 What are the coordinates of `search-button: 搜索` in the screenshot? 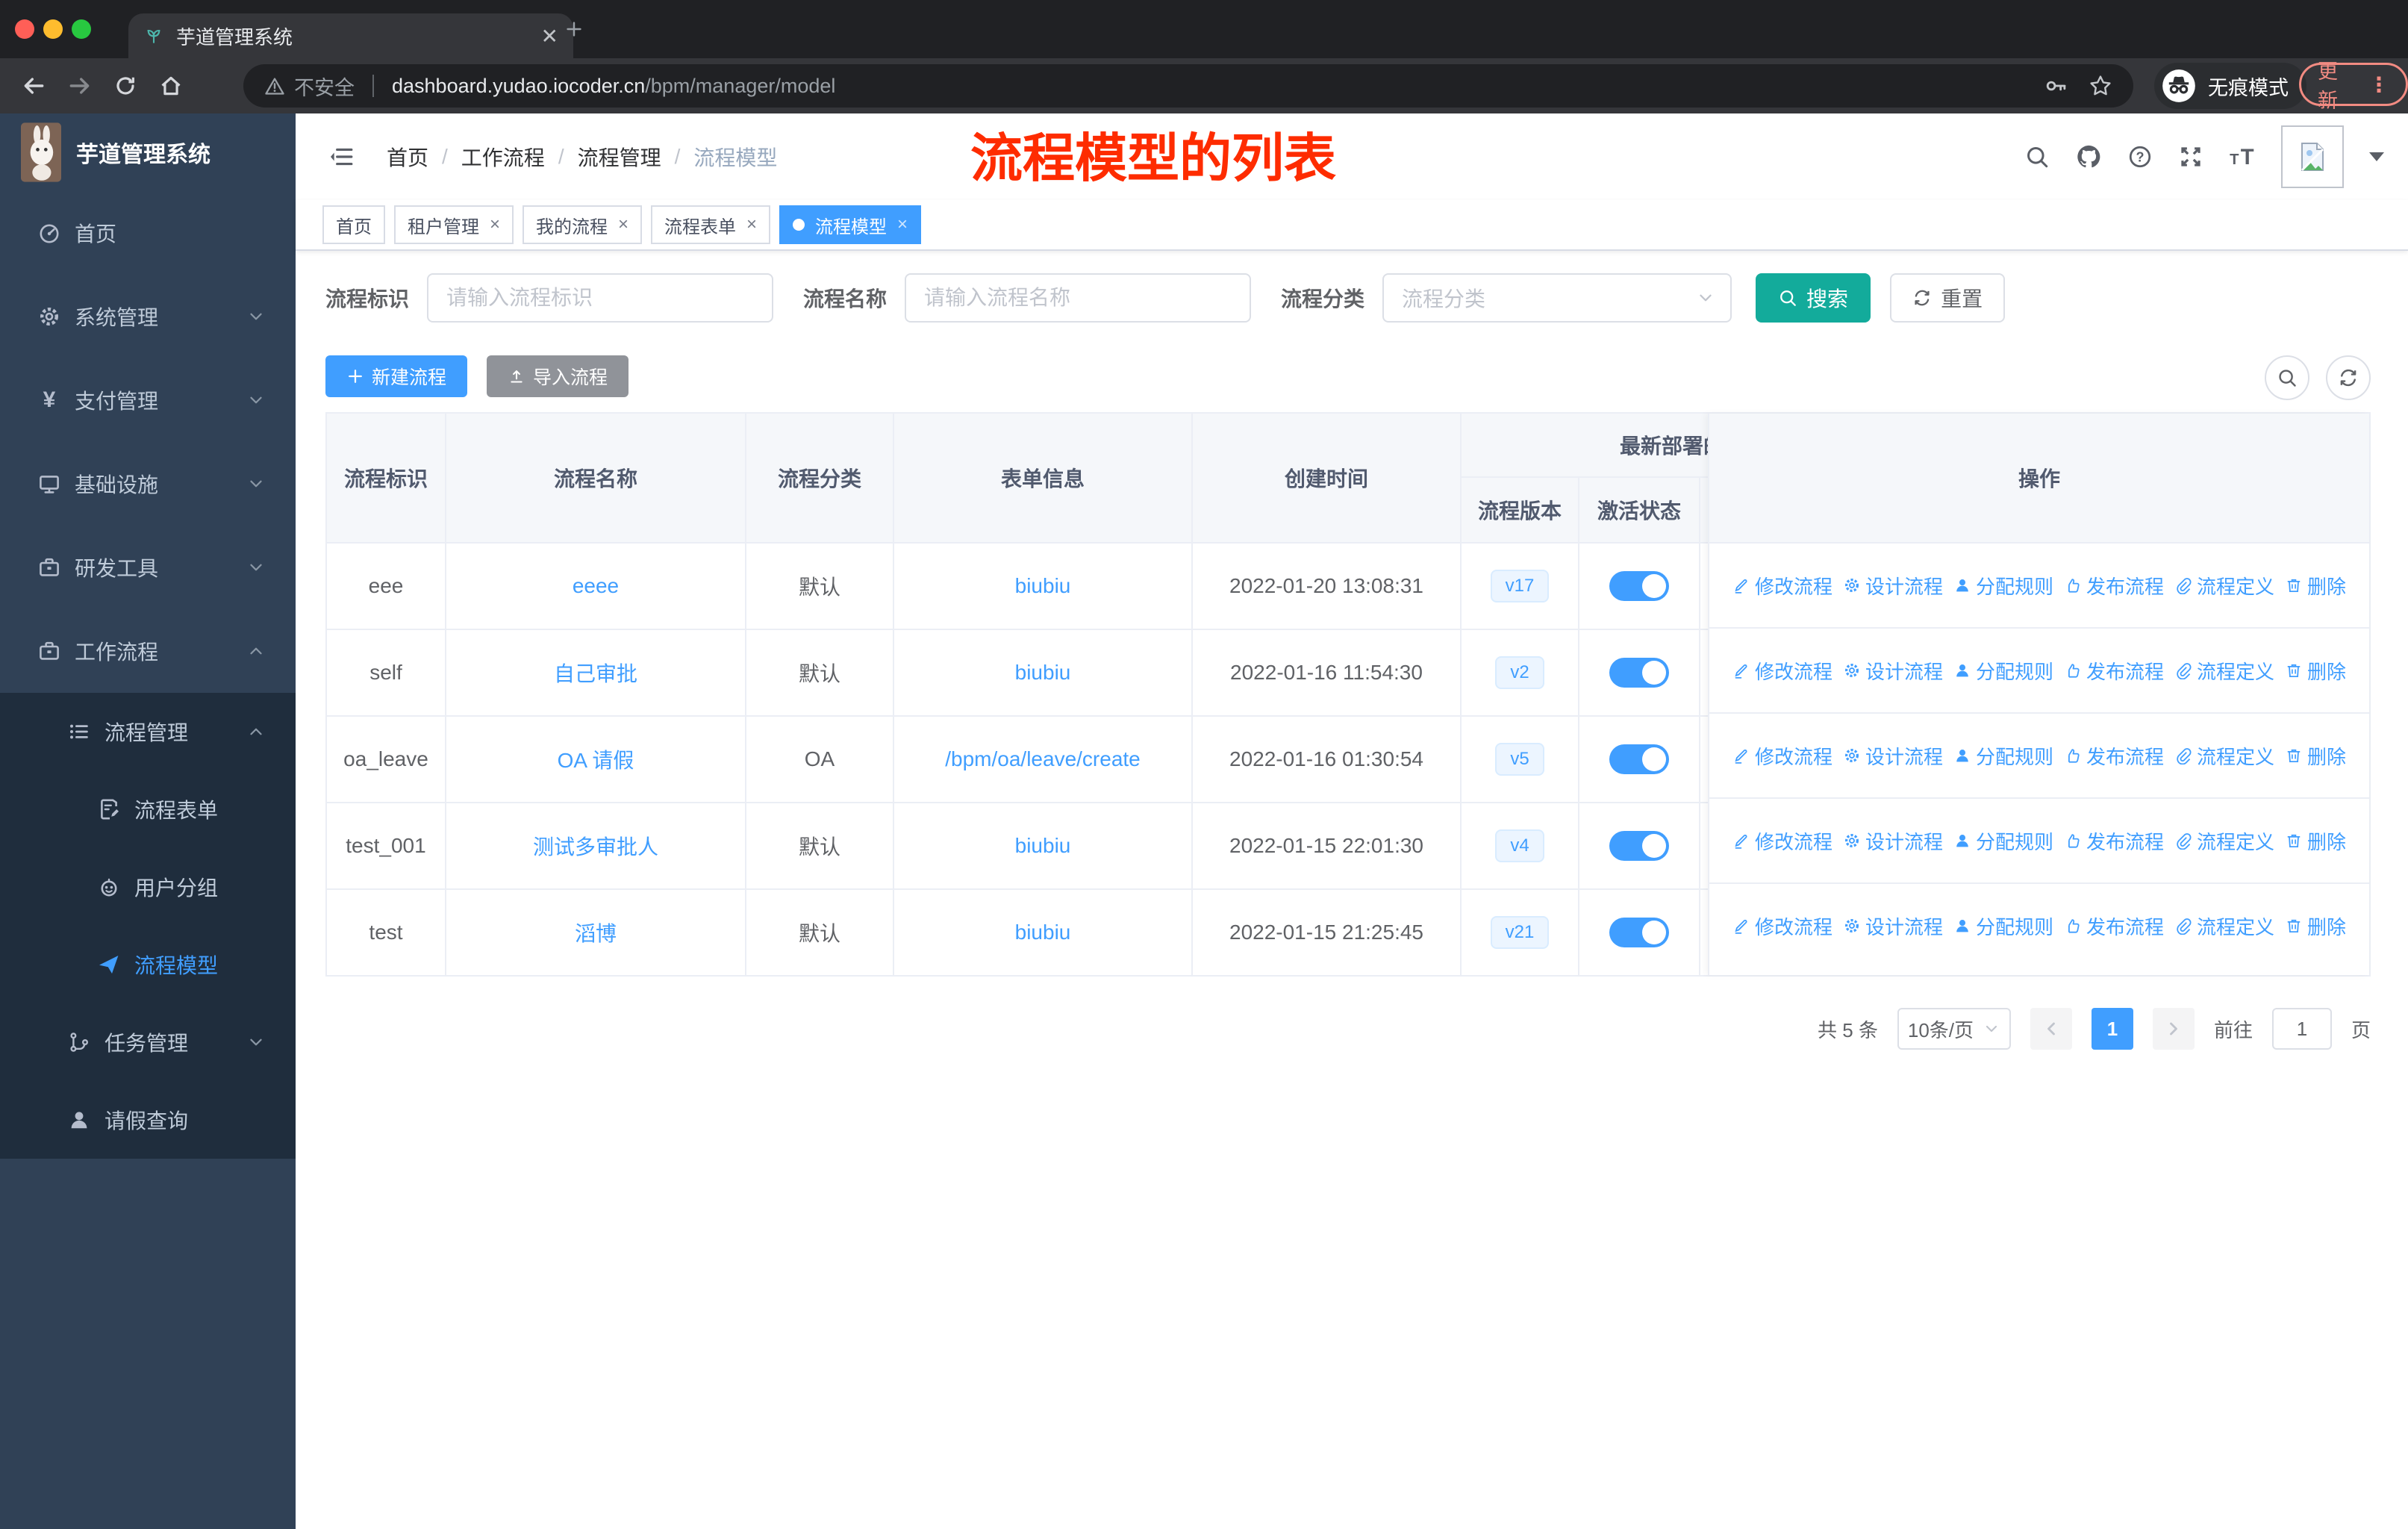 It's located at (1813, 298).